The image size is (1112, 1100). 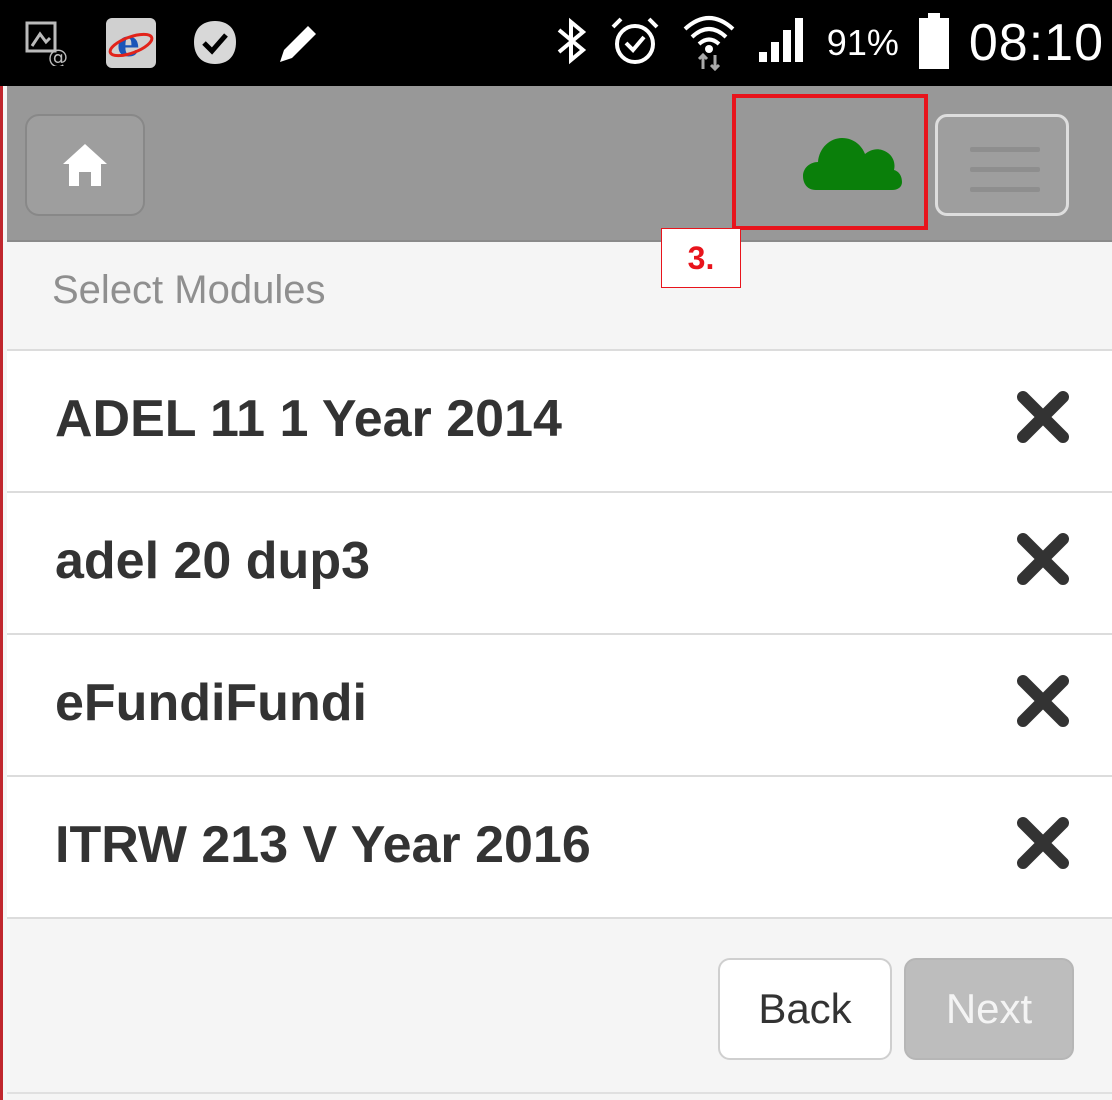 I want to click on signal-icon, so click(x=782, y=43).